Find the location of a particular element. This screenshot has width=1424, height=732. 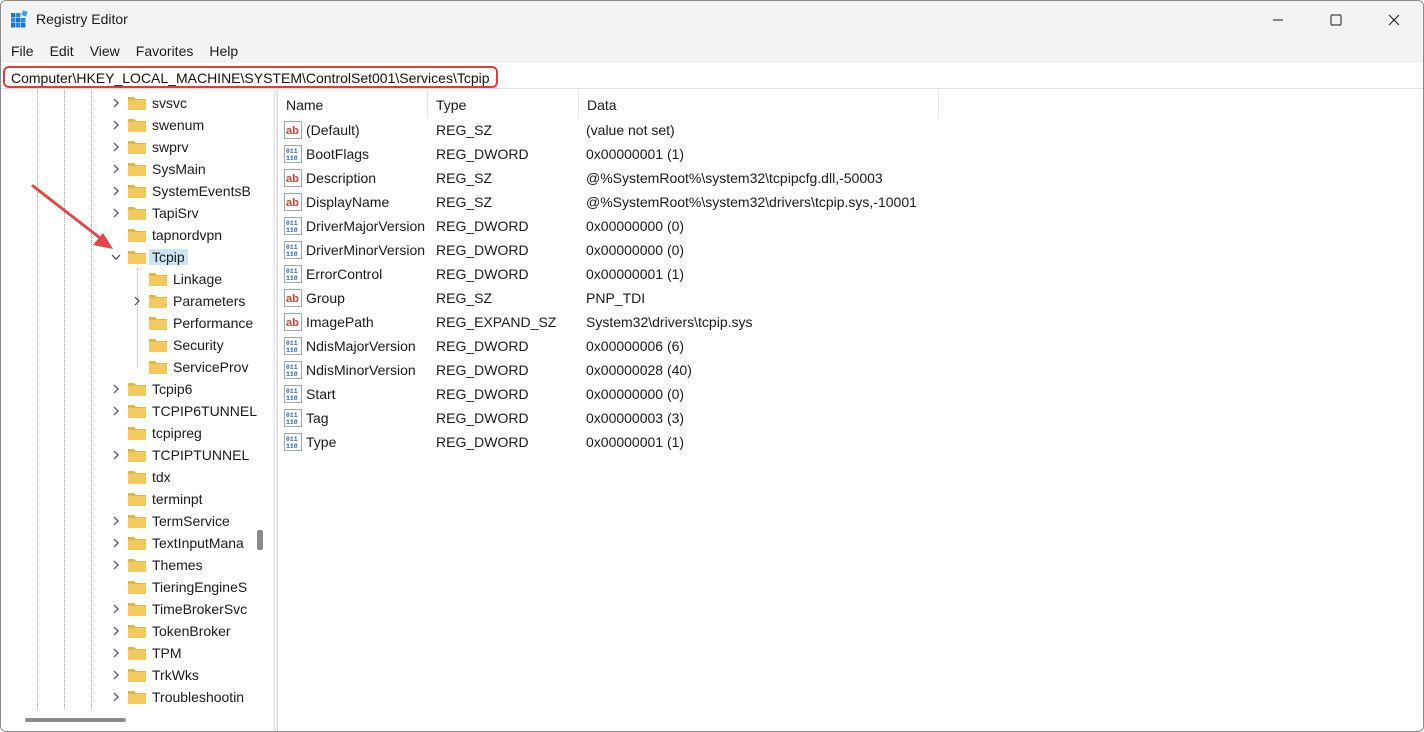

svg-text: ab is located at coordinates (292, 179).